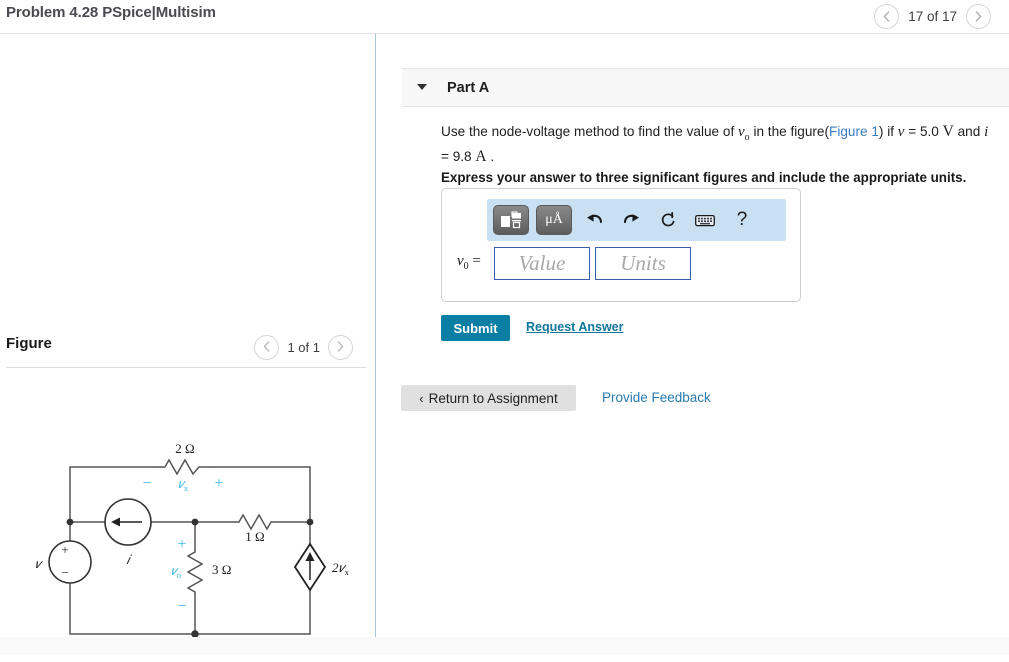 The image size is (1009, 662). What do you see at coordinates (221, 569) in the screenshot?
I see `resistor-3ohm-label: 3 Ω` at bounding box center [221, 569].